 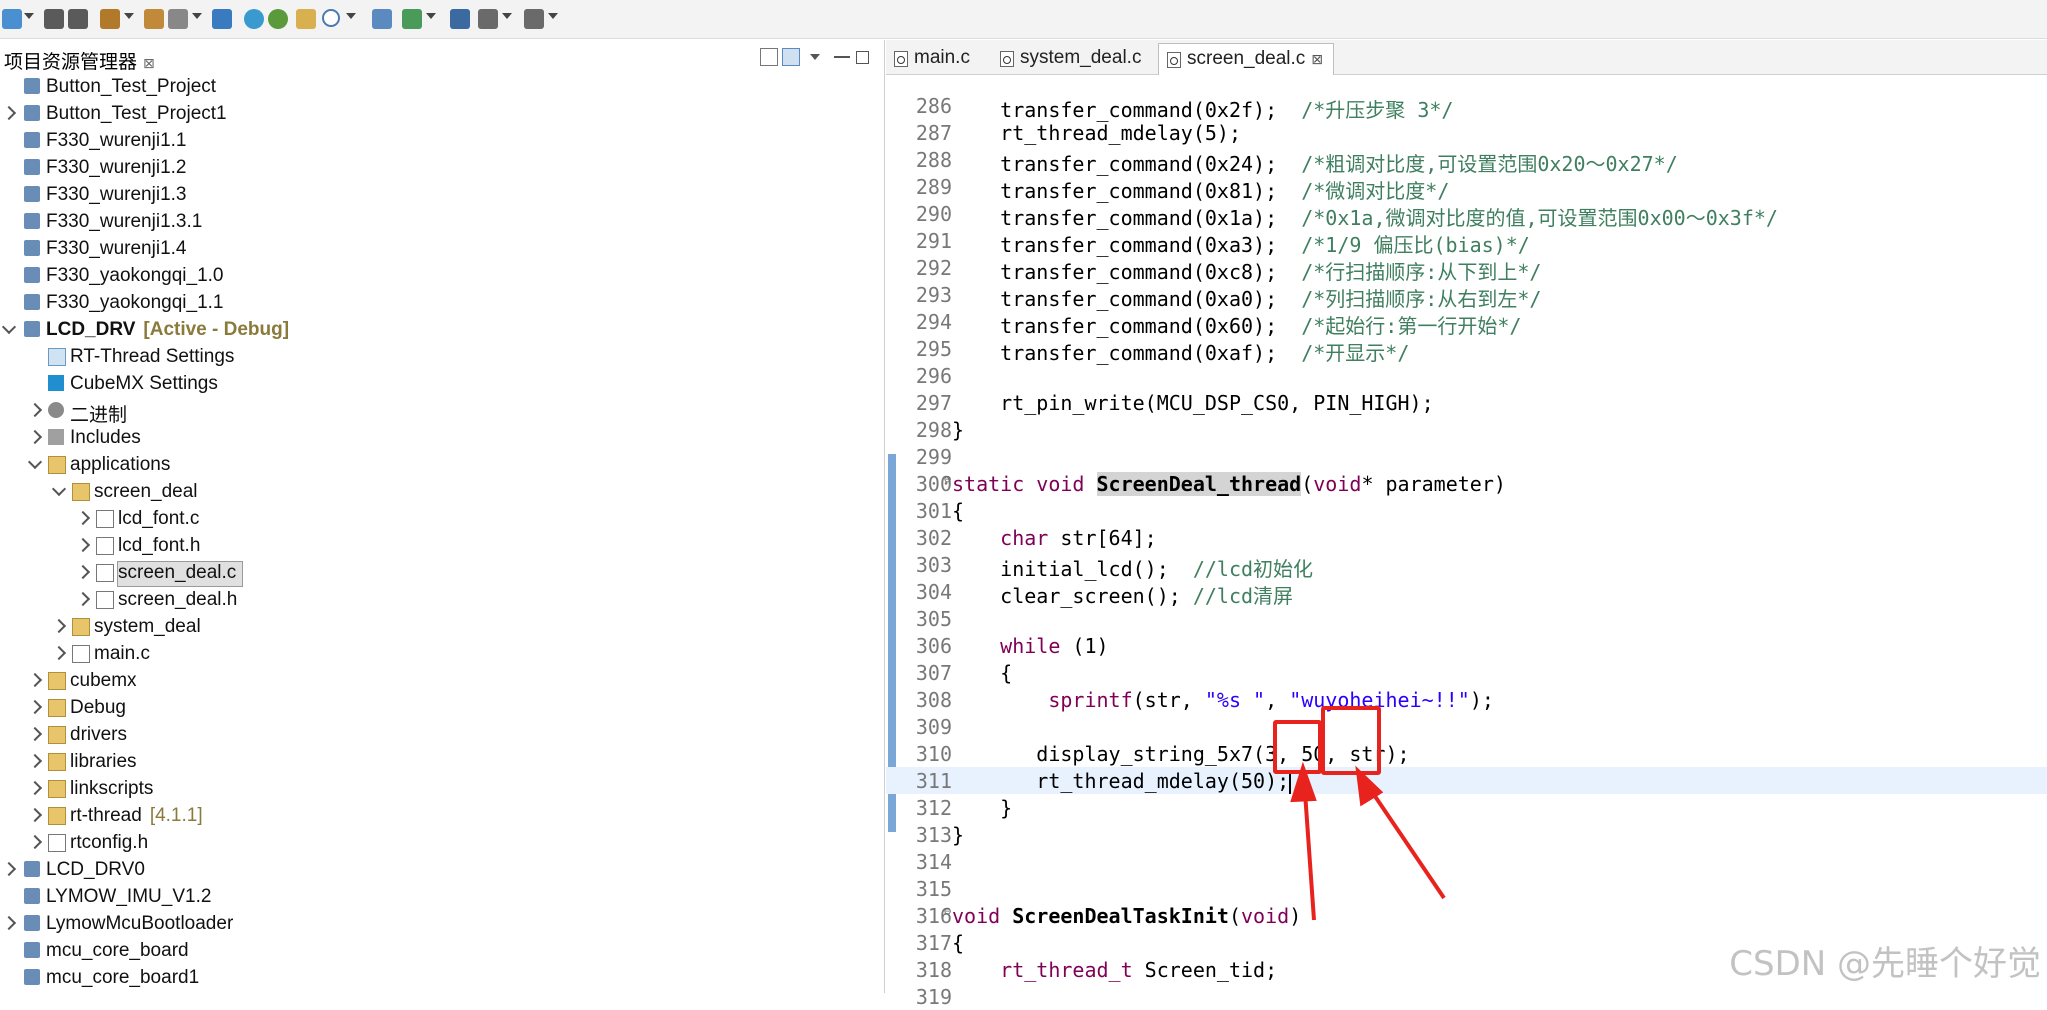 I want to click on debug-settings-icon, so click(x=154, y=19).